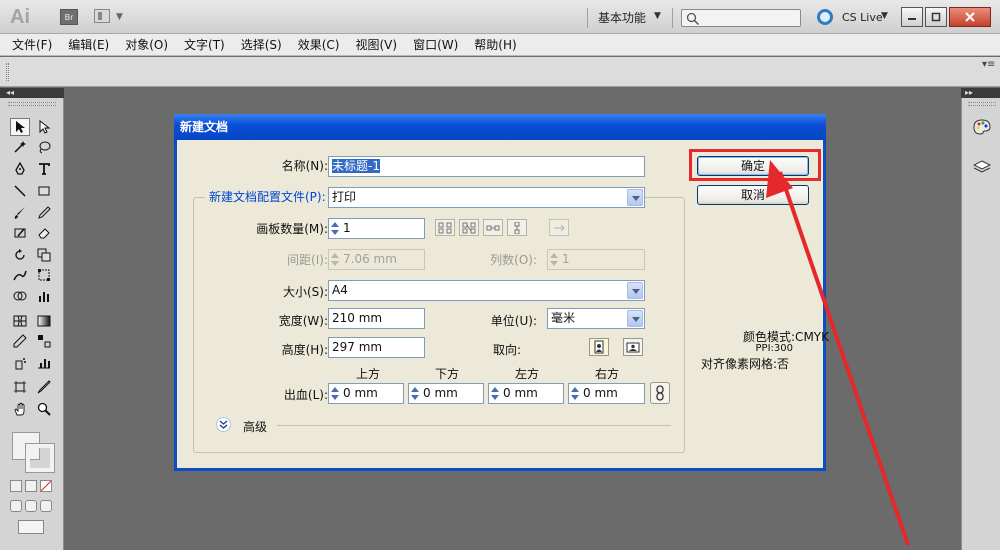 The height and width of the screenshot is (550, 1000). What do you see at coordinates (20, 321) in the screenshot?
I see `mesh-tool-icon` at bounding box center [20, 321].